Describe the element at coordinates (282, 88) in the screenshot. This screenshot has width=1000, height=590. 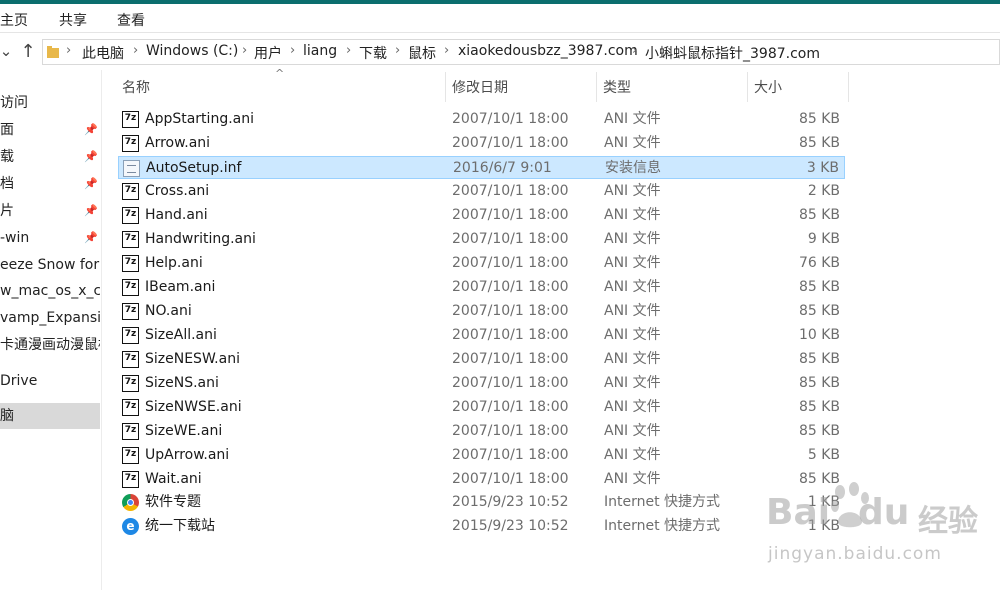
I see `column-header-name: 名称` at that location.